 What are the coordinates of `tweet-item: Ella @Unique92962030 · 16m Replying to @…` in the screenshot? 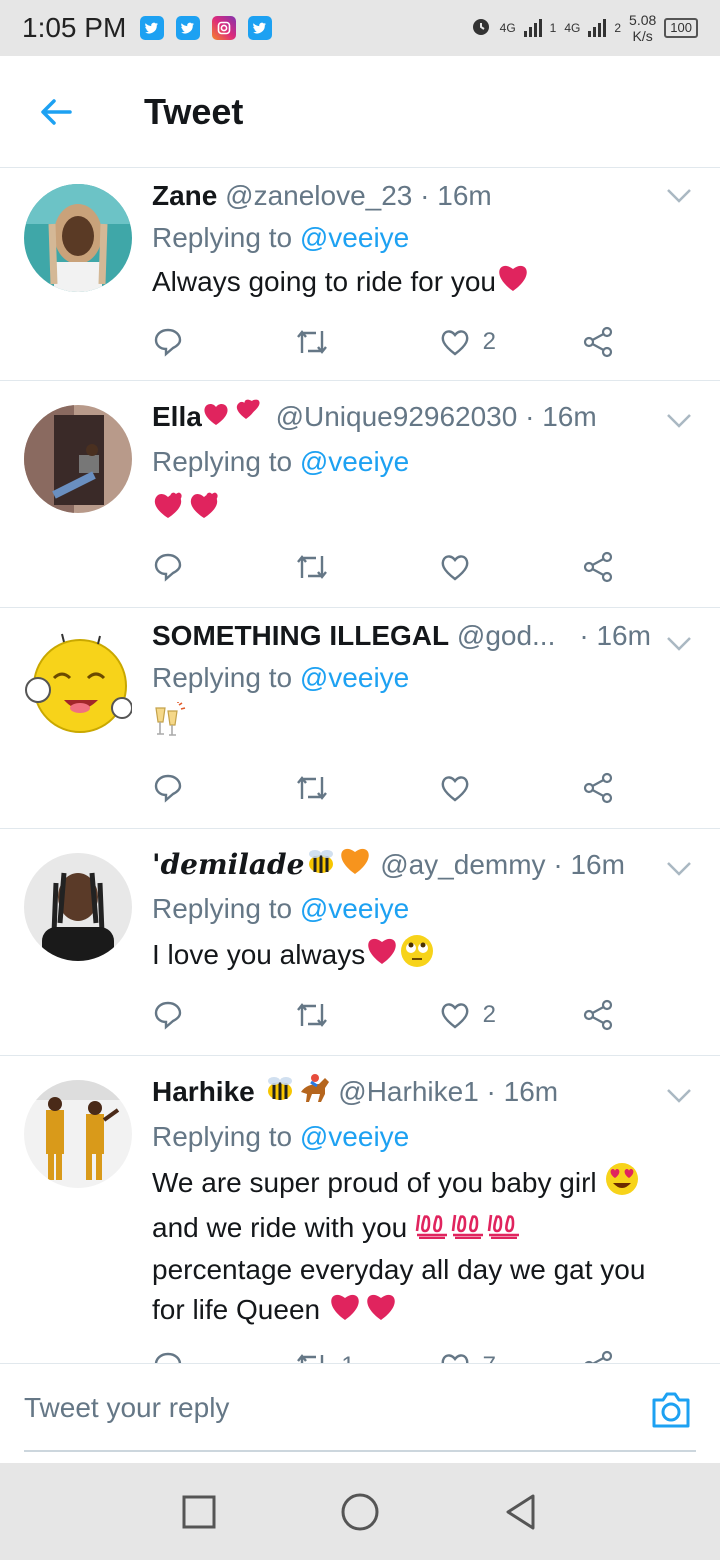 It's located at (360, 494).